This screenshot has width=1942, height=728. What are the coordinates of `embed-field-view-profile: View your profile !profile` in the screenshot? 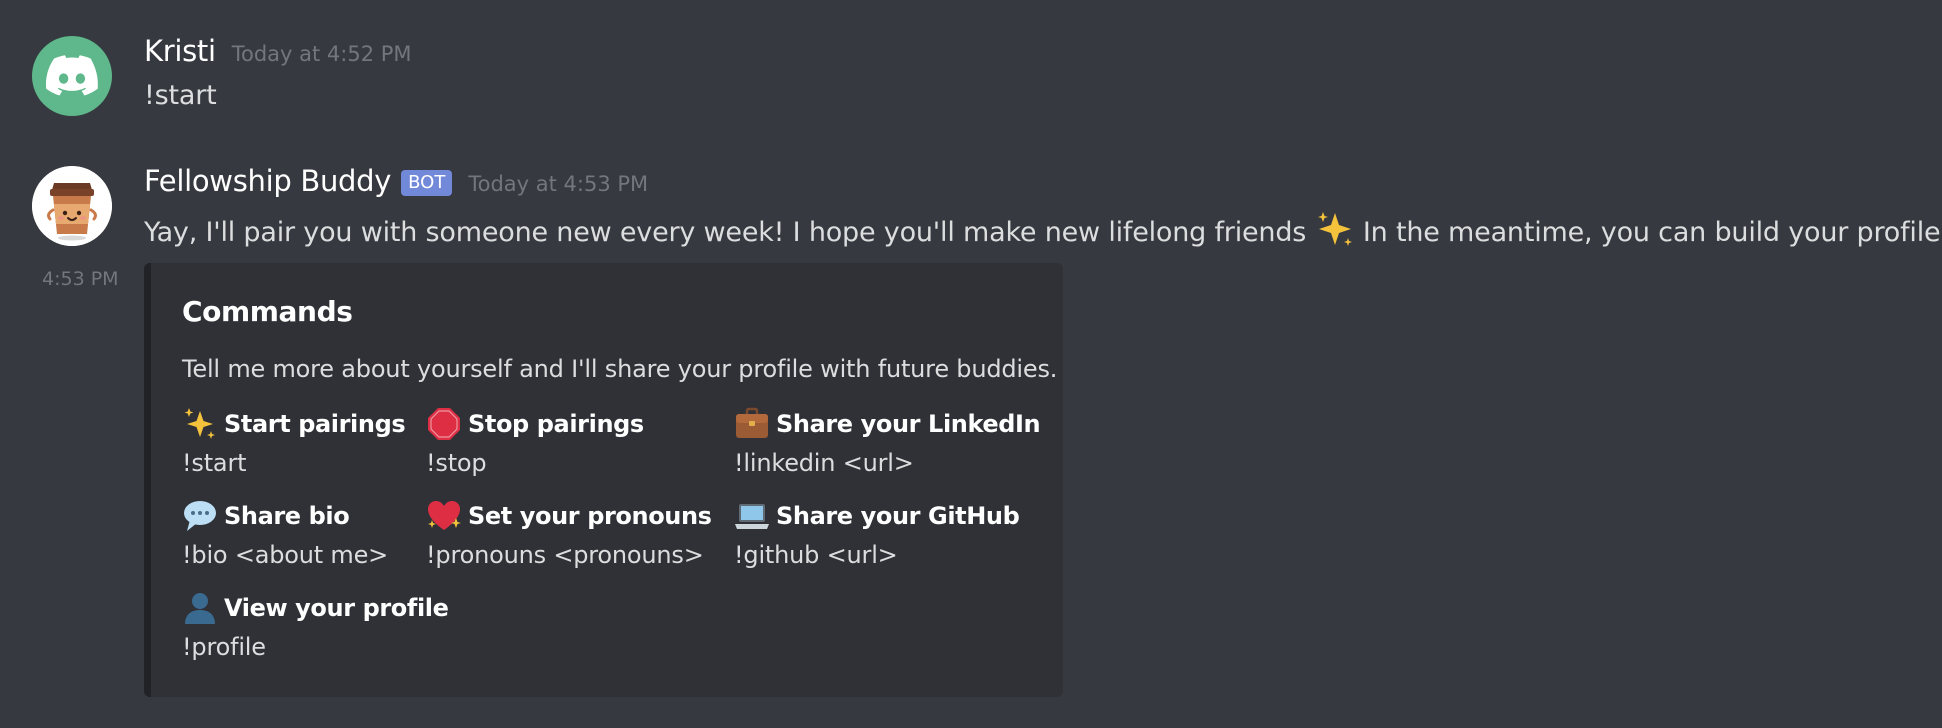 It's located at (315, 625).